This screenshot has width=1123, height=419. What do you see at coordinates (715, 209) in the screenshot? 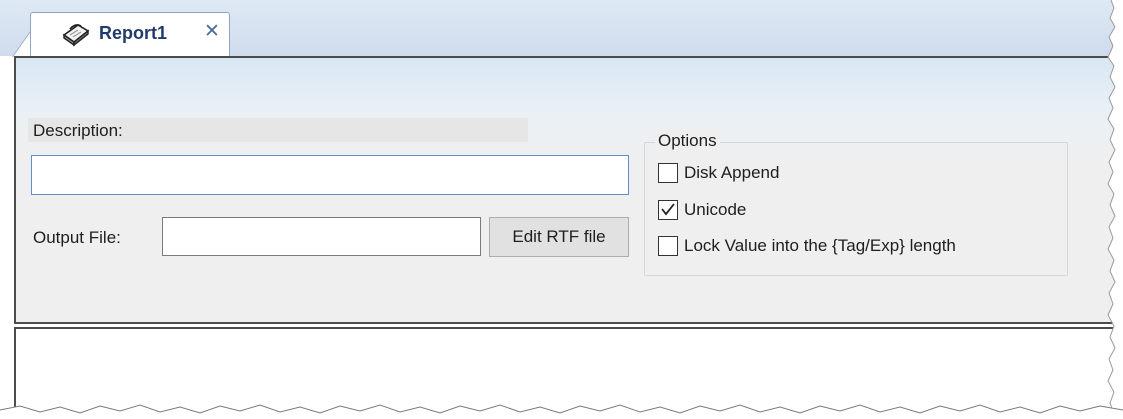
I see `unicode-label: Unicode` at bounding box center [715, 209].